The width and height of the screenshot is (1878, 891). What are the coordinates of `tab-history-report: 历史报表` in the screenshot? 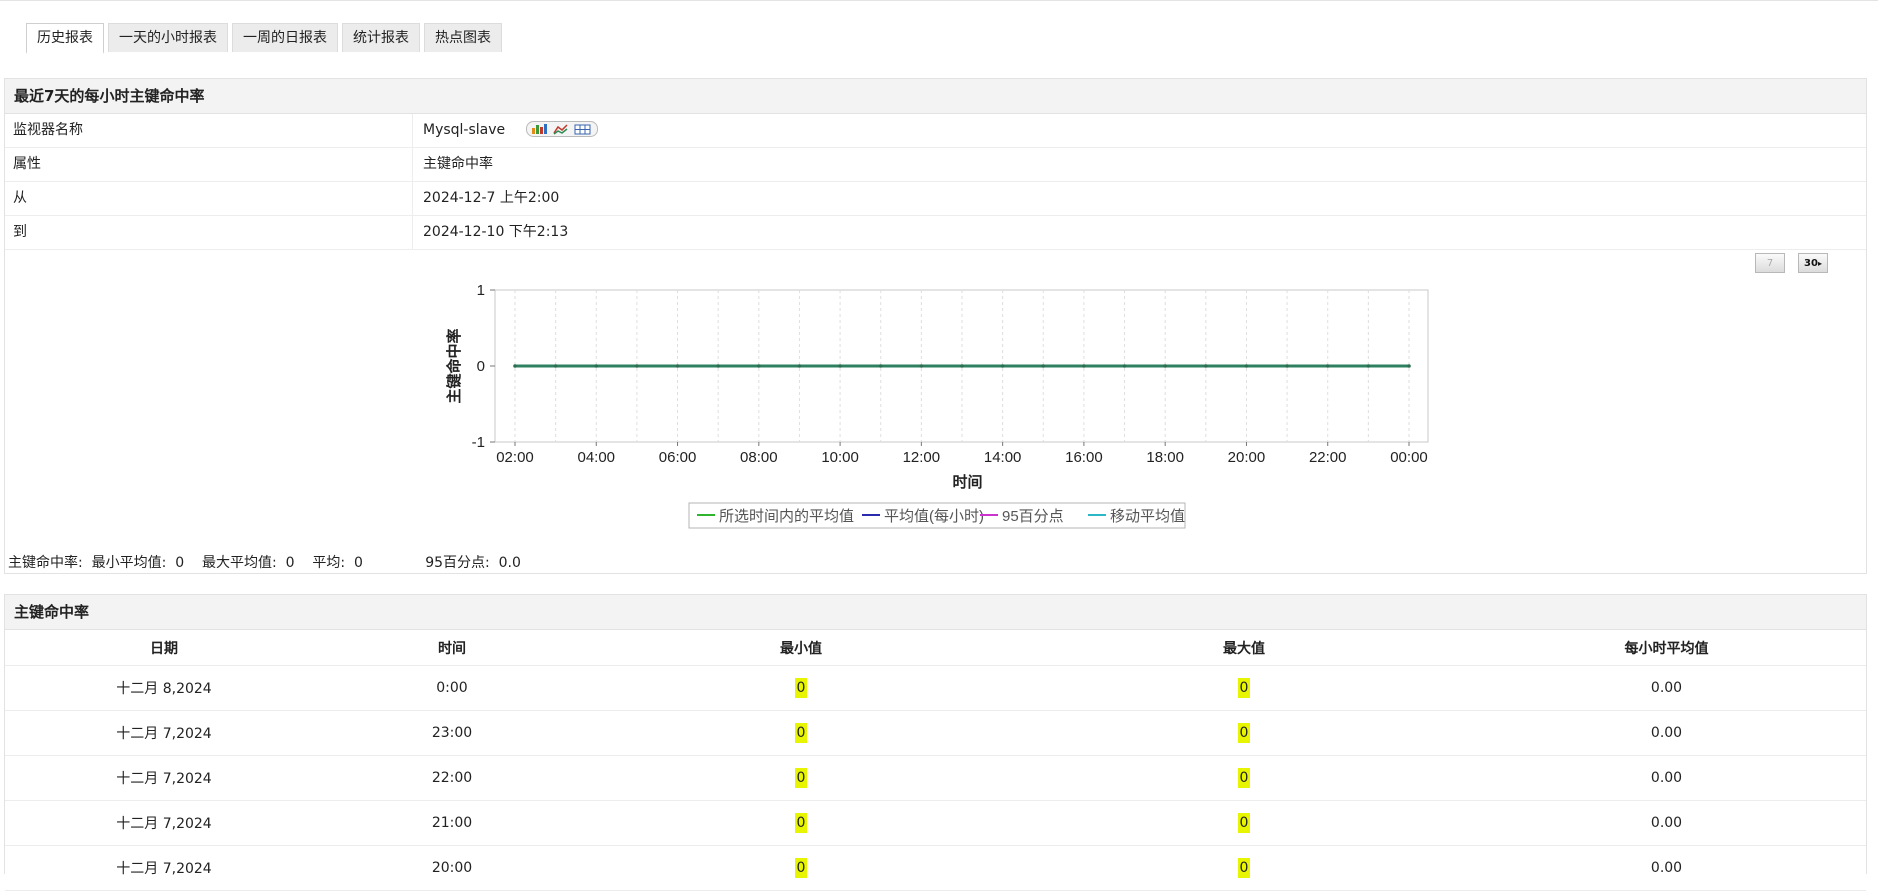 It's located at (65, 38).